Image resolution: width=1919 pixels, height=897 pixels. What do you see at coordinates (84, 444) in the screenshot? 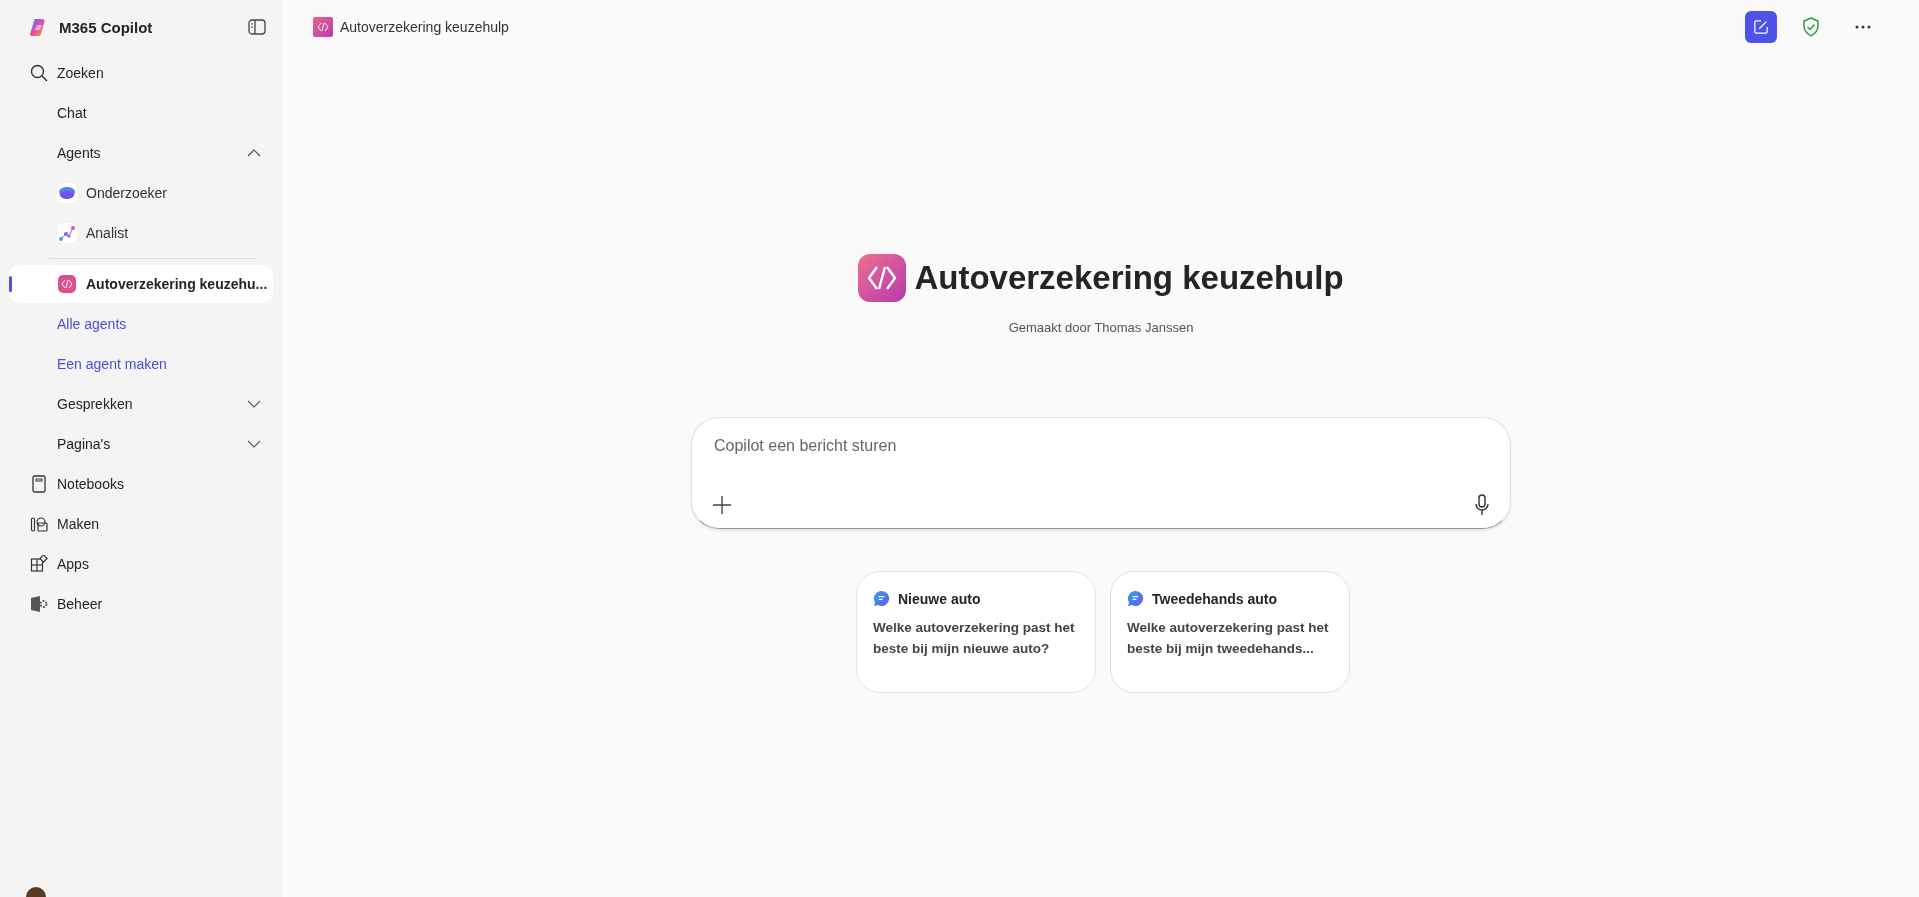
I see `section-label: Pagina's` at bounding box center [84, 444].